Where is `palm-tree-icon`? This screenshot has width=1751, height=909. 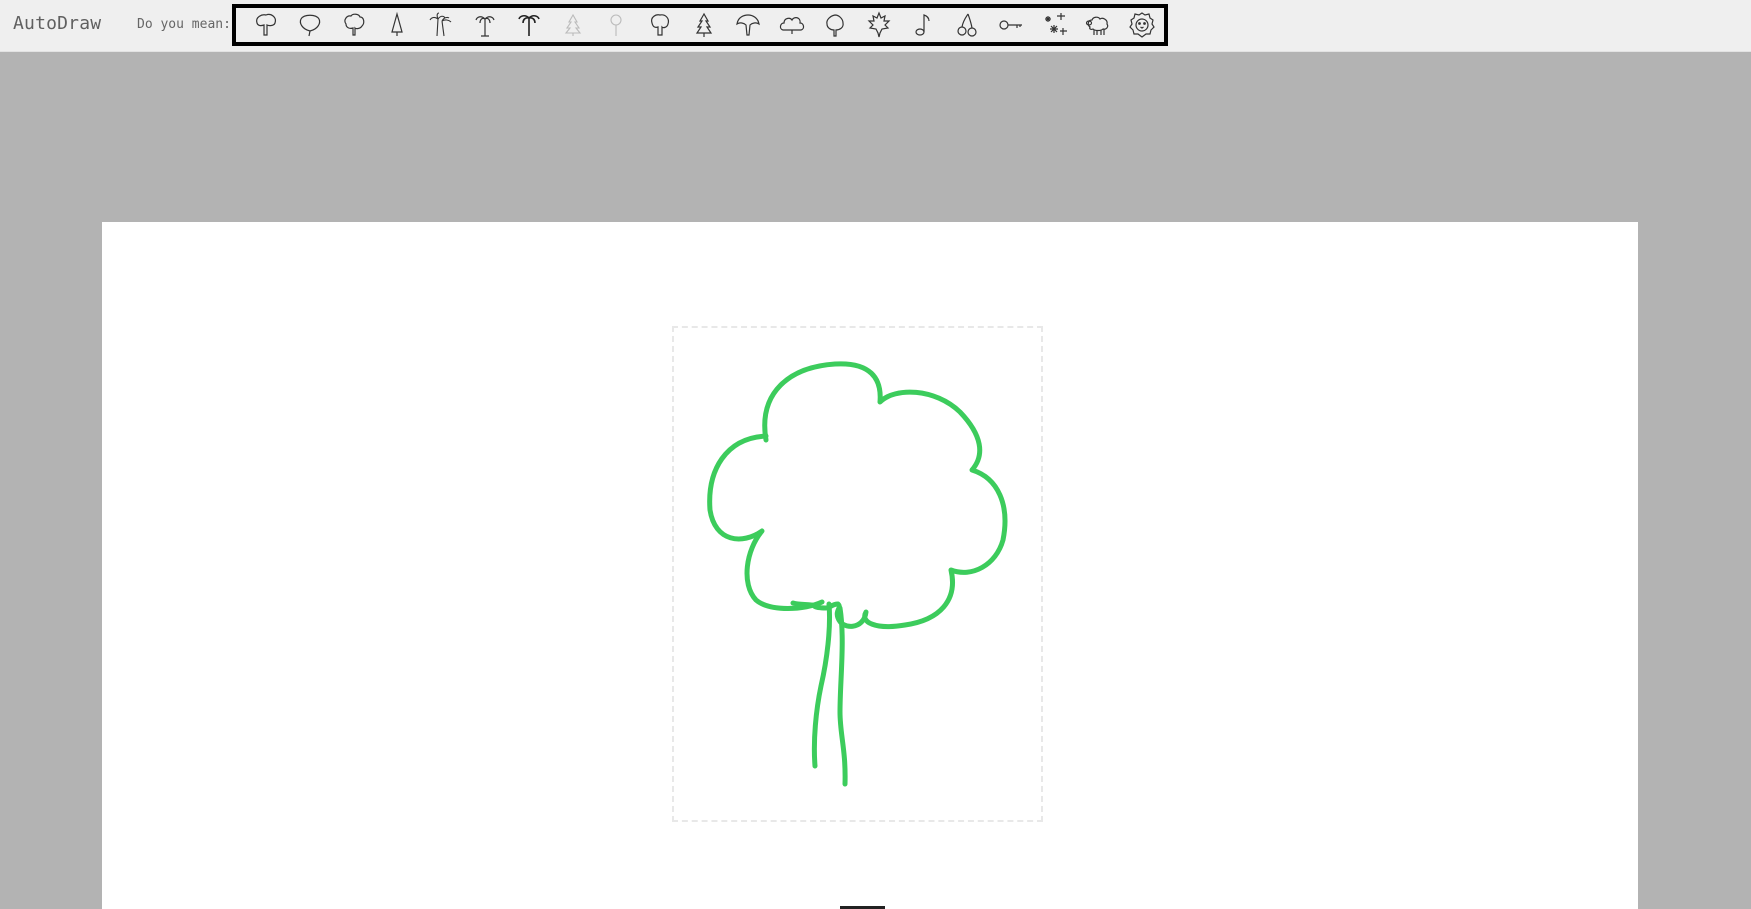 palm-tree-icon is located at coordinates (485, 26).